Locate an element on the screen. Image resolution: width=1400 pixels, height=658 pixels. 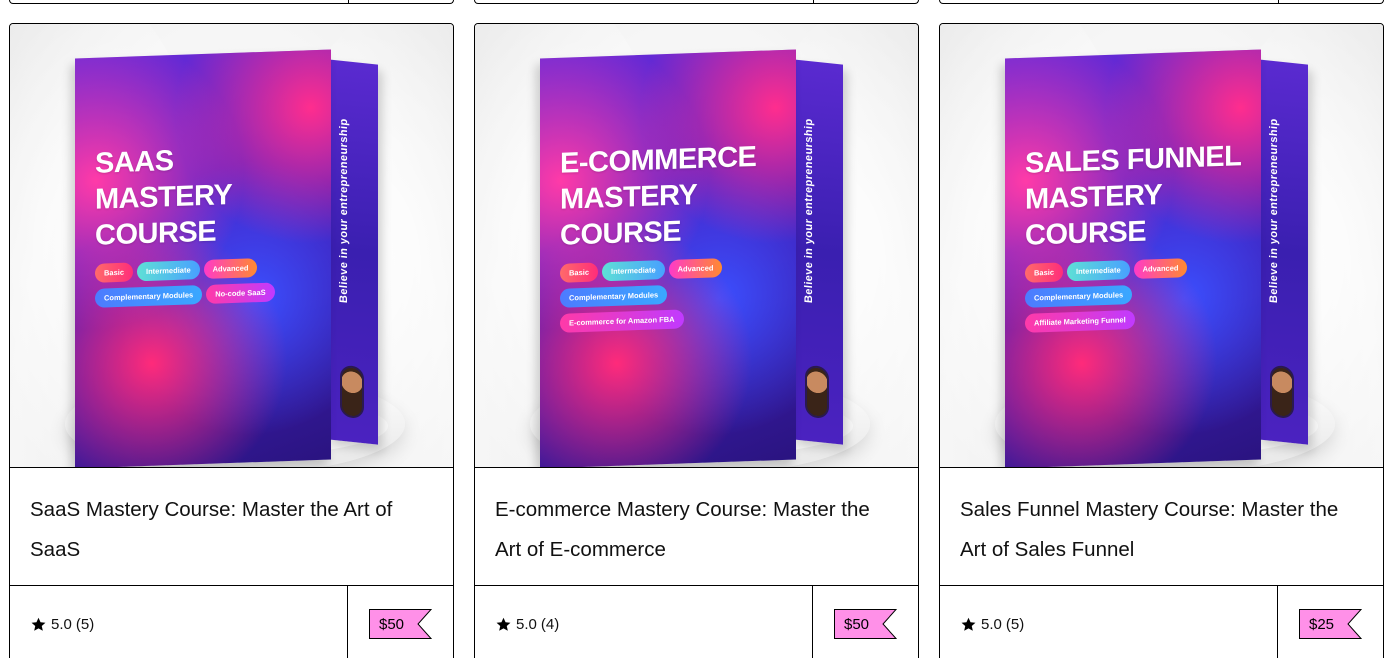
cover-title-line: MASTERY is located at coordinates (164, 197).